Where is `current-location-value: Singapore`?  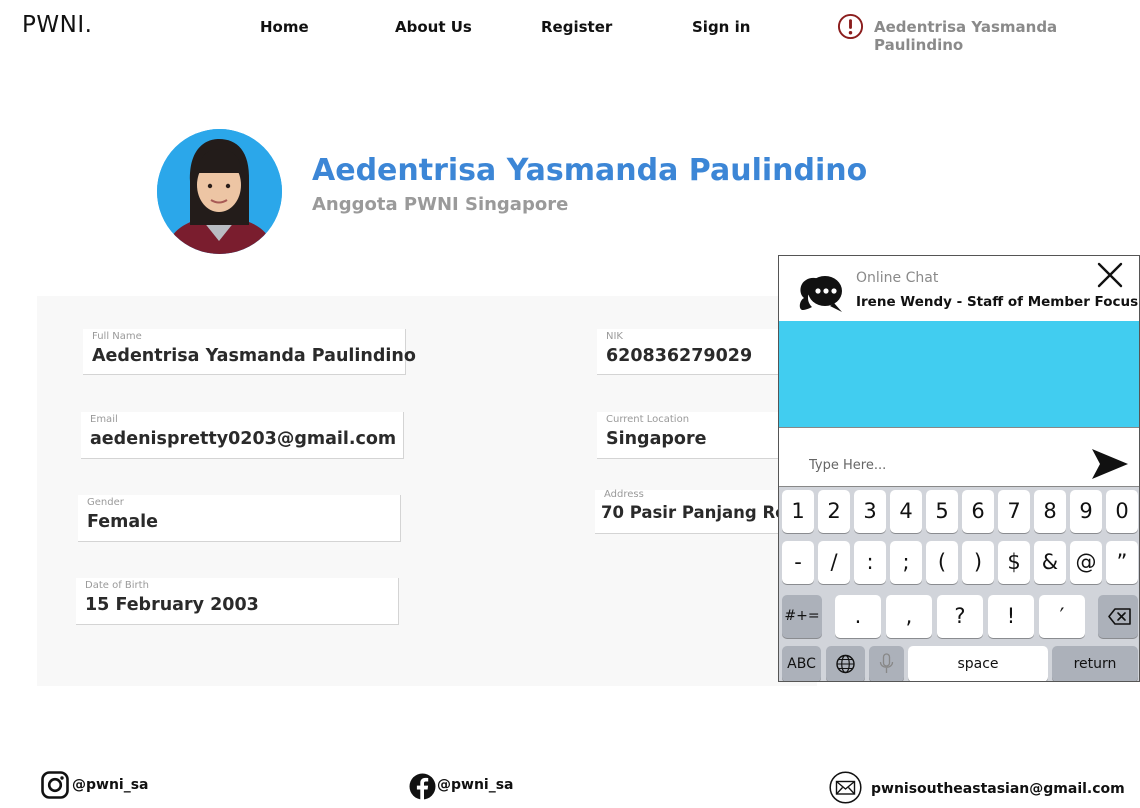
current-location-value: Singapore is located at coordinates (656, 439).